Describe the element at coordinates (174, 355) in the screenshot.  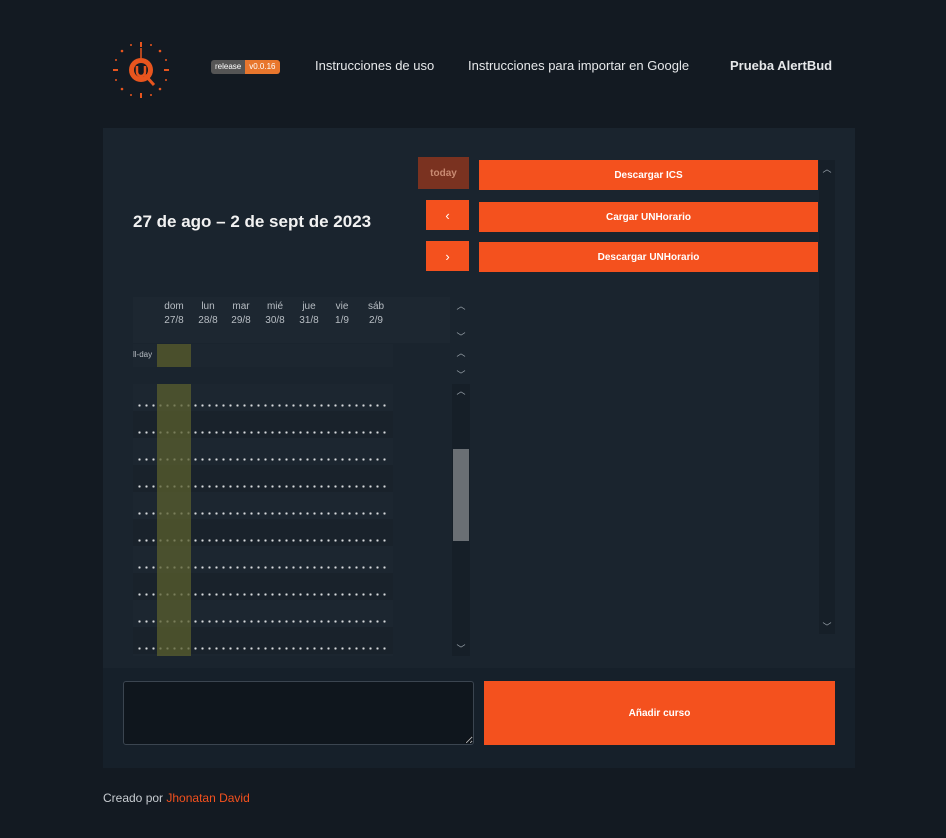
I see `allday-today-cell` at that location.